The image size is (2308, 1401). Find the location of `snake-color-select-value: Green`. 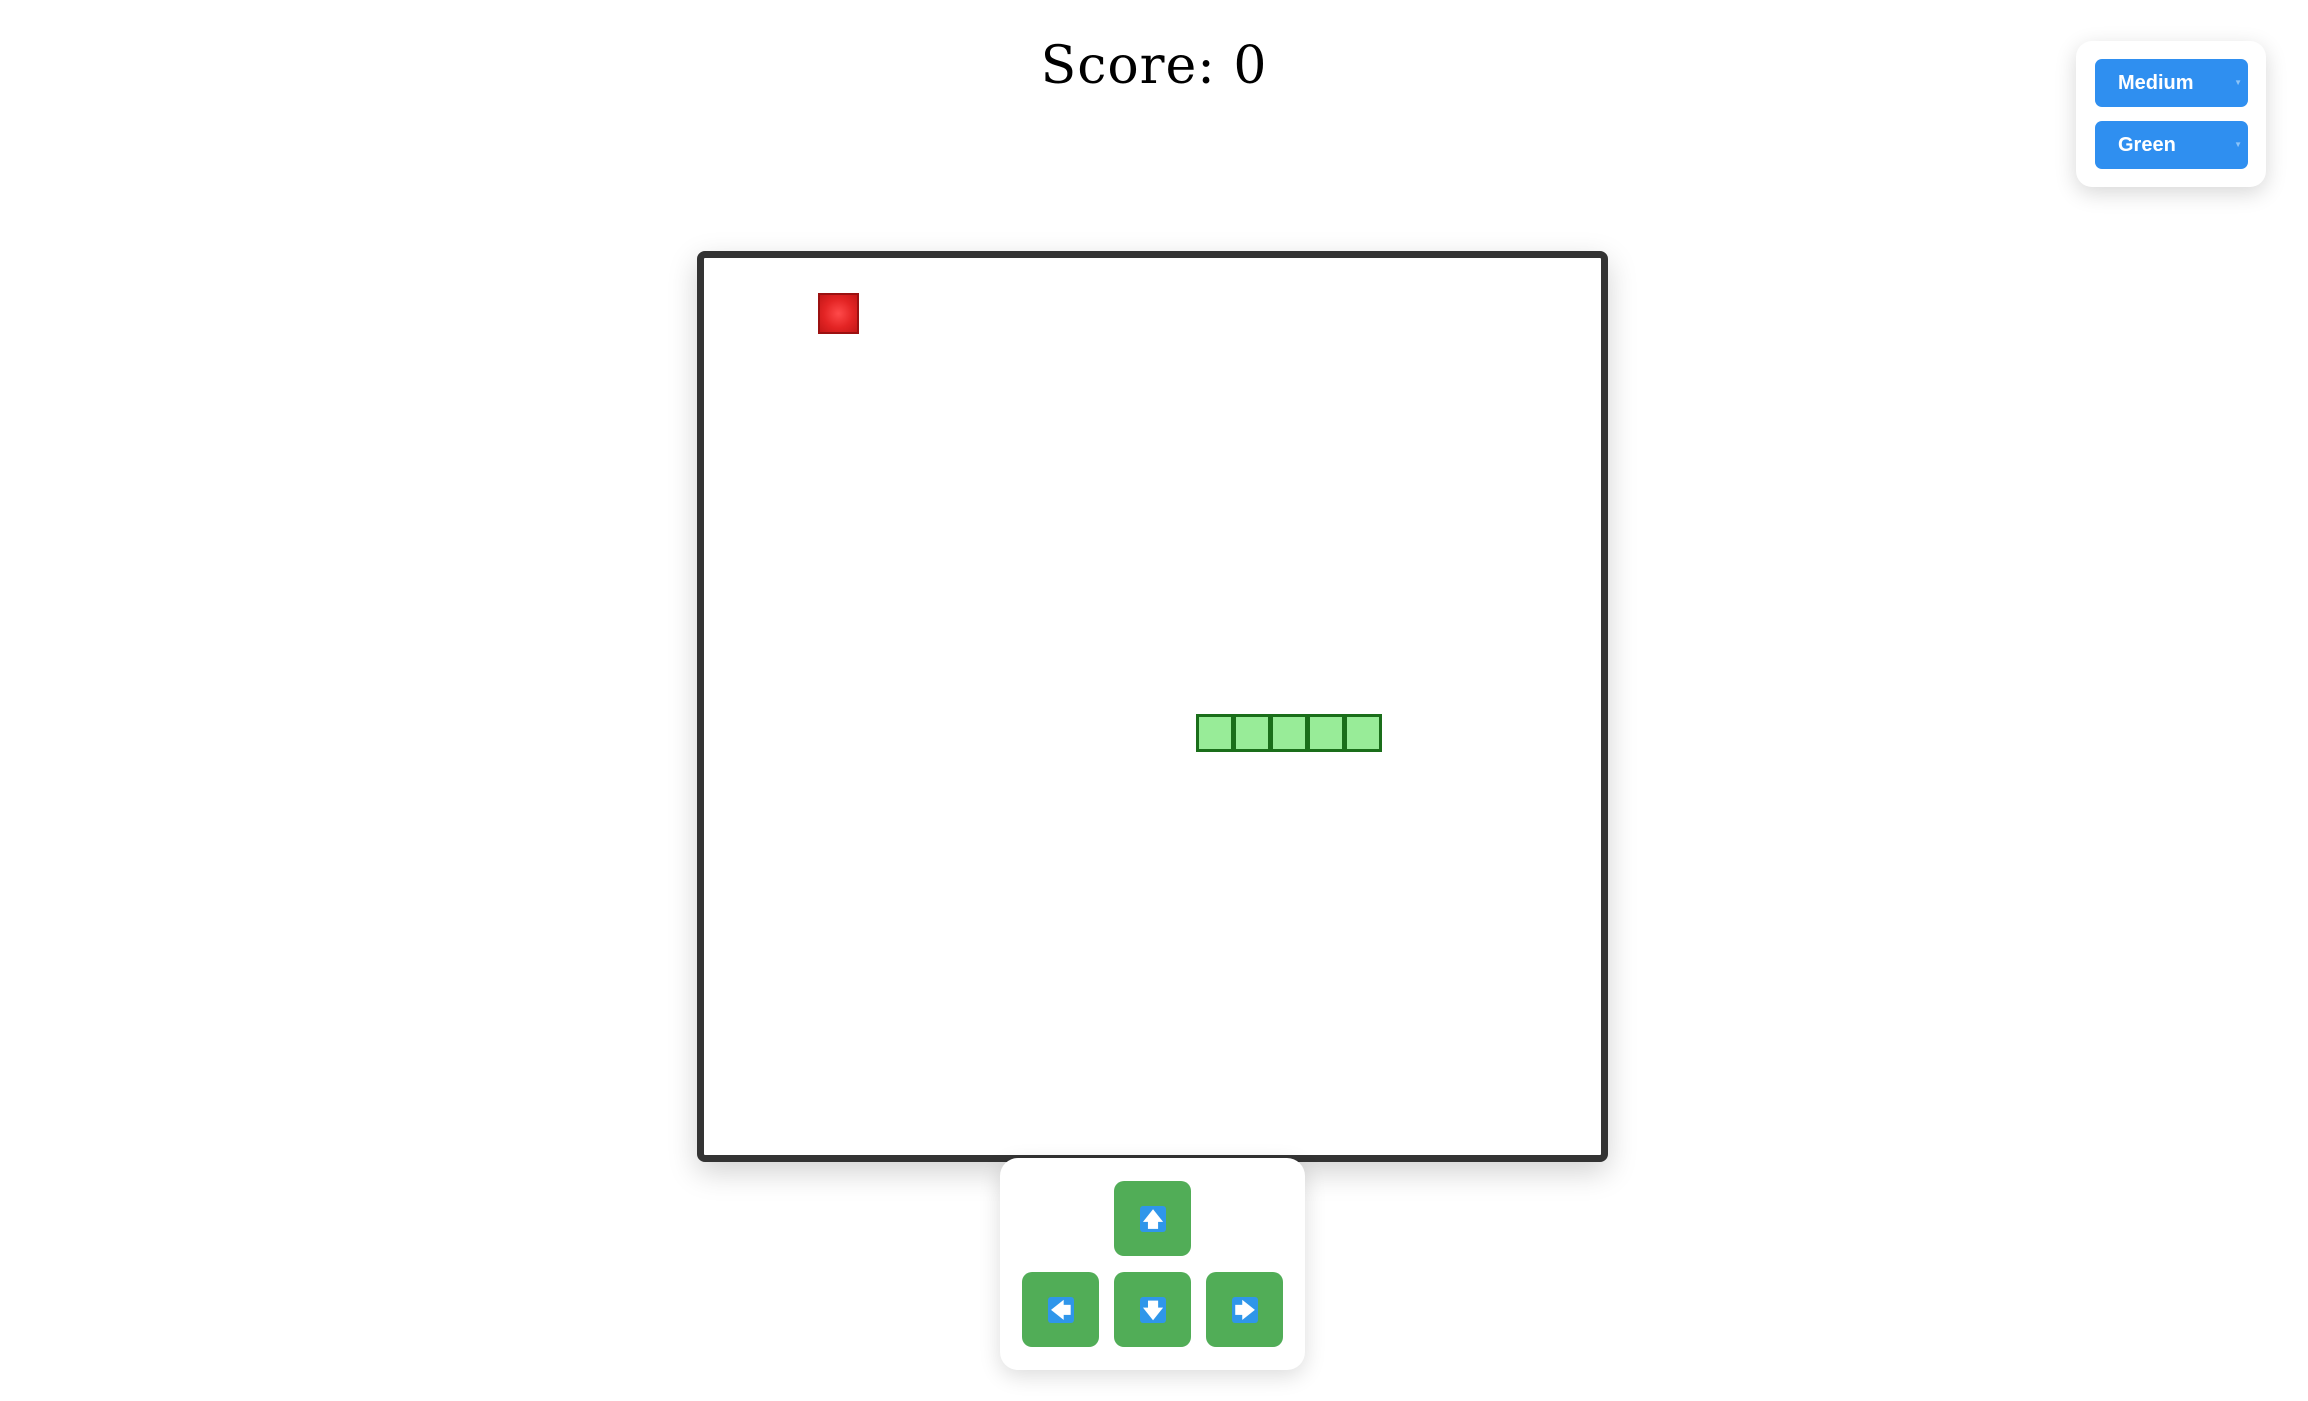

snake-color-select-value: Green is located at coordinates (2147, 145).